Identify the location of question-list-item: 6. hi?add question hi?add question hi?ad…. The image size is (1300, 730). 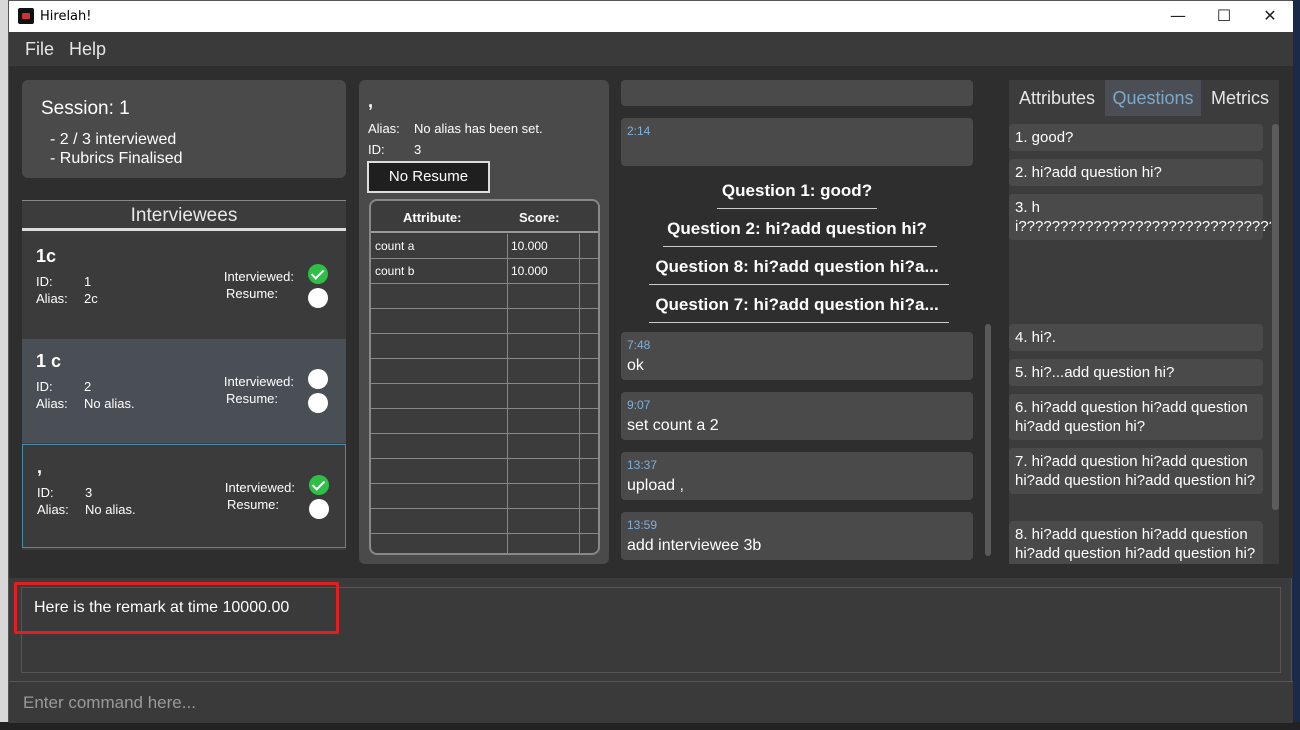
(1136, 417).